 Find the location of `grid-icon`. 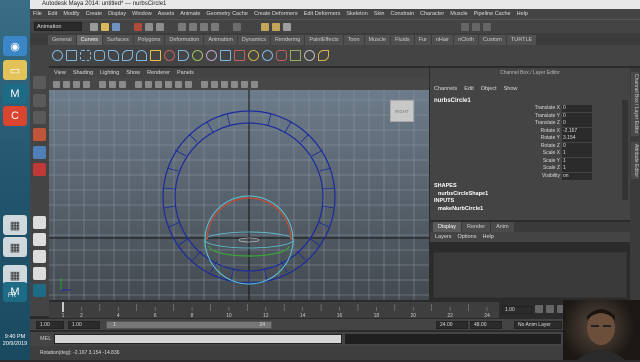

grid-icon is located at coordinates (102, 84).